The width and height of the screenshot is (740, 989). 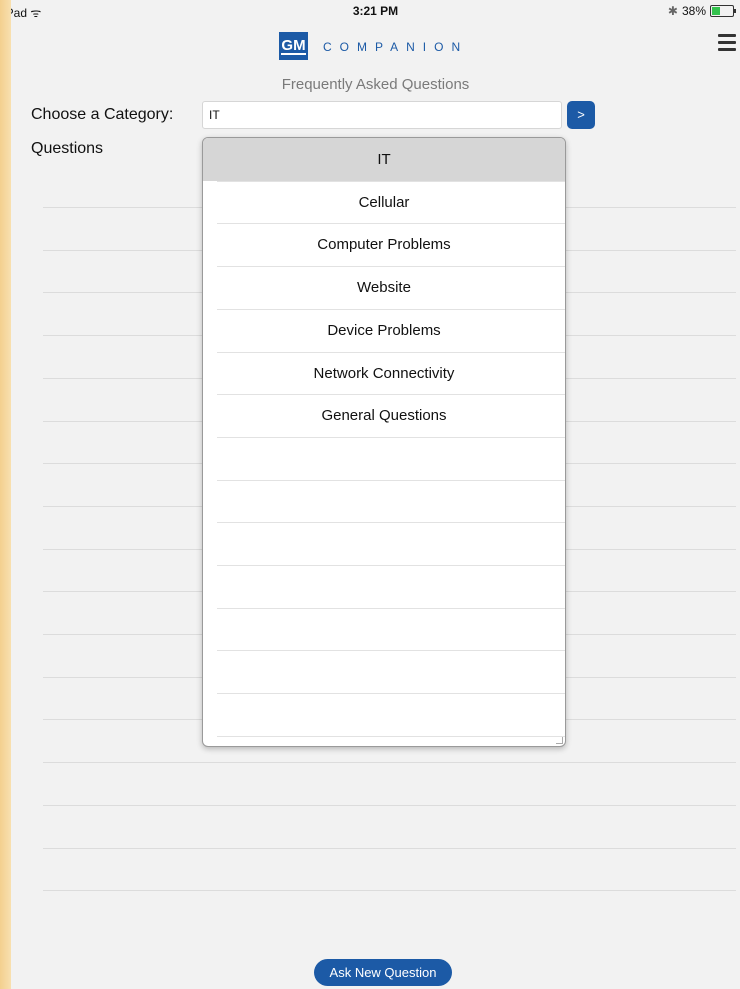 What do you see at coordinates (375, 84) in the screenshot?
I see `page-title: Frequently Asked Questions` at bounding box center [375, 84].